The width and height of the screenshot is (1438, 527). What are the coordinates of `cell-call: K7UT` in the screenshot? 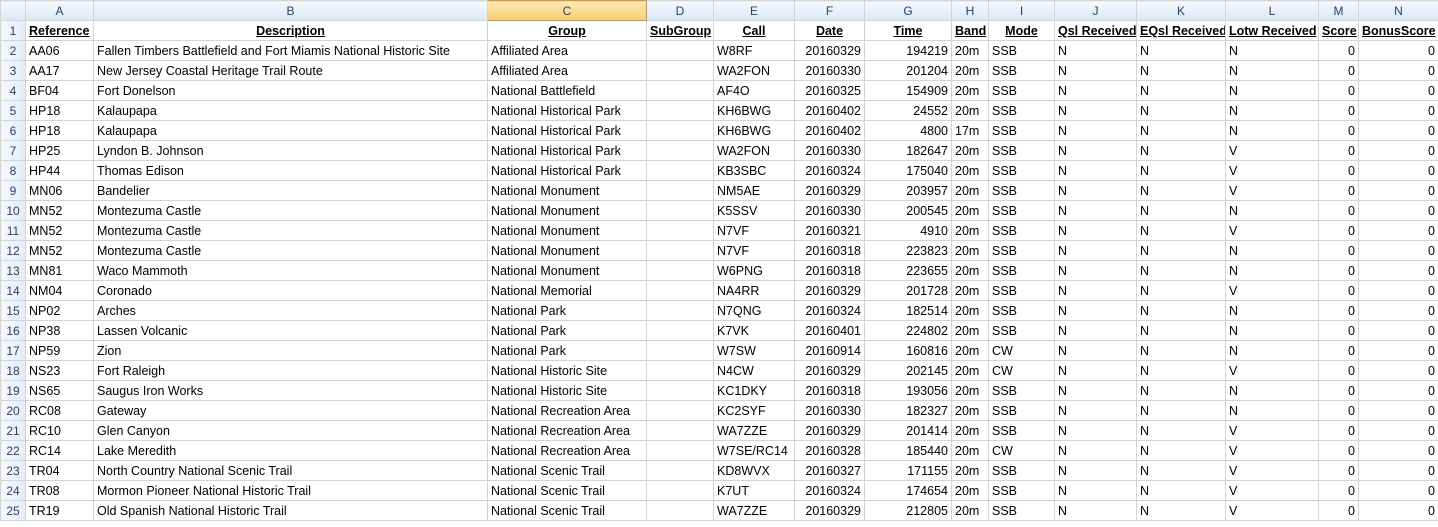 It's located at (754, 490).